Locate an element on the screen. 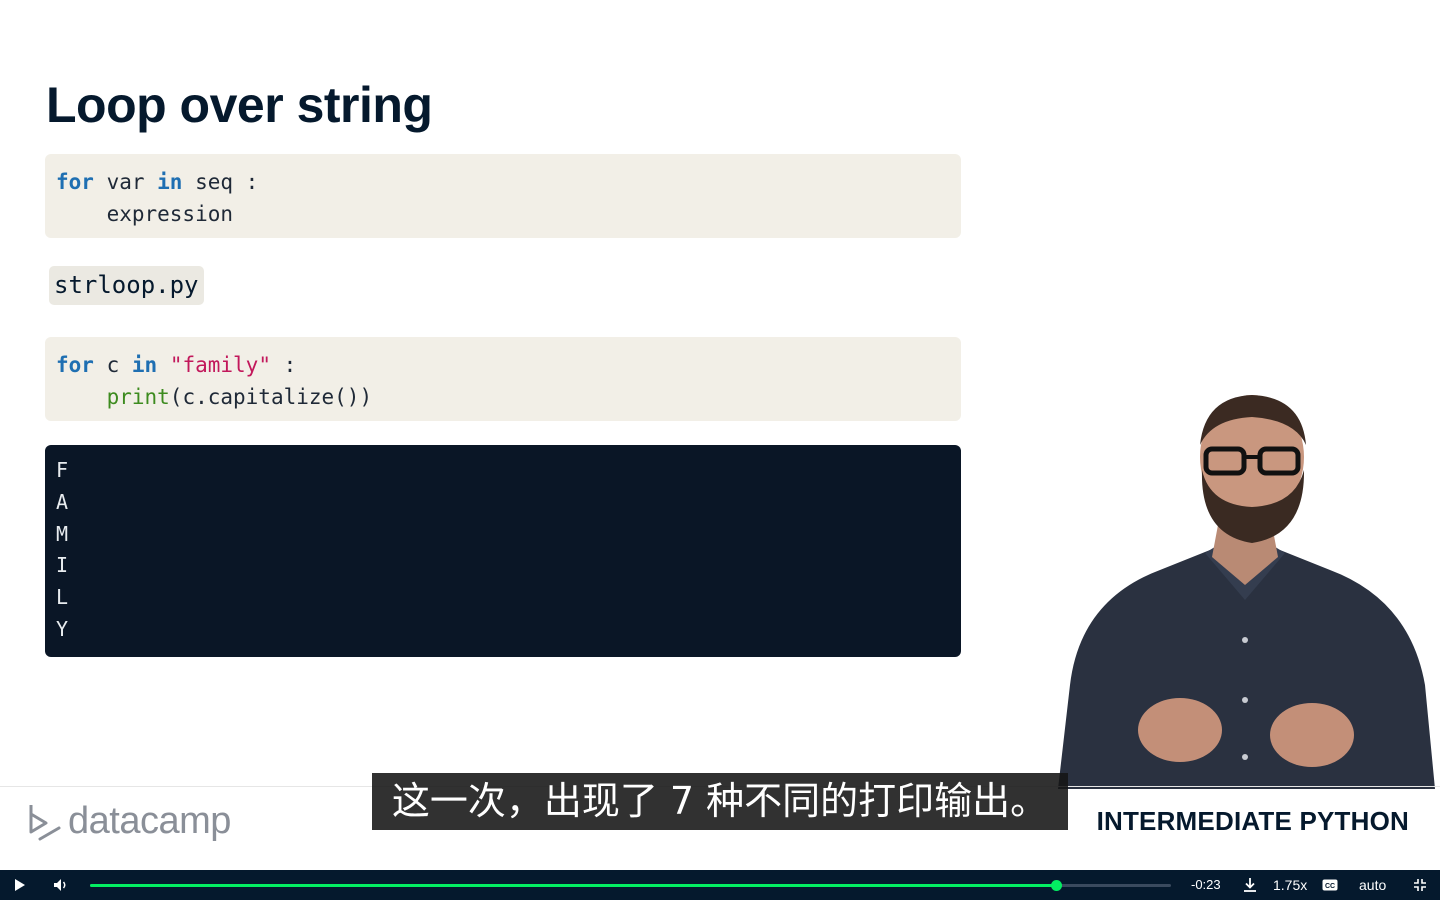 Image resolution: width=1440 pixels, height=900 pixels. progress-fill is located at coordinates (573, 885).